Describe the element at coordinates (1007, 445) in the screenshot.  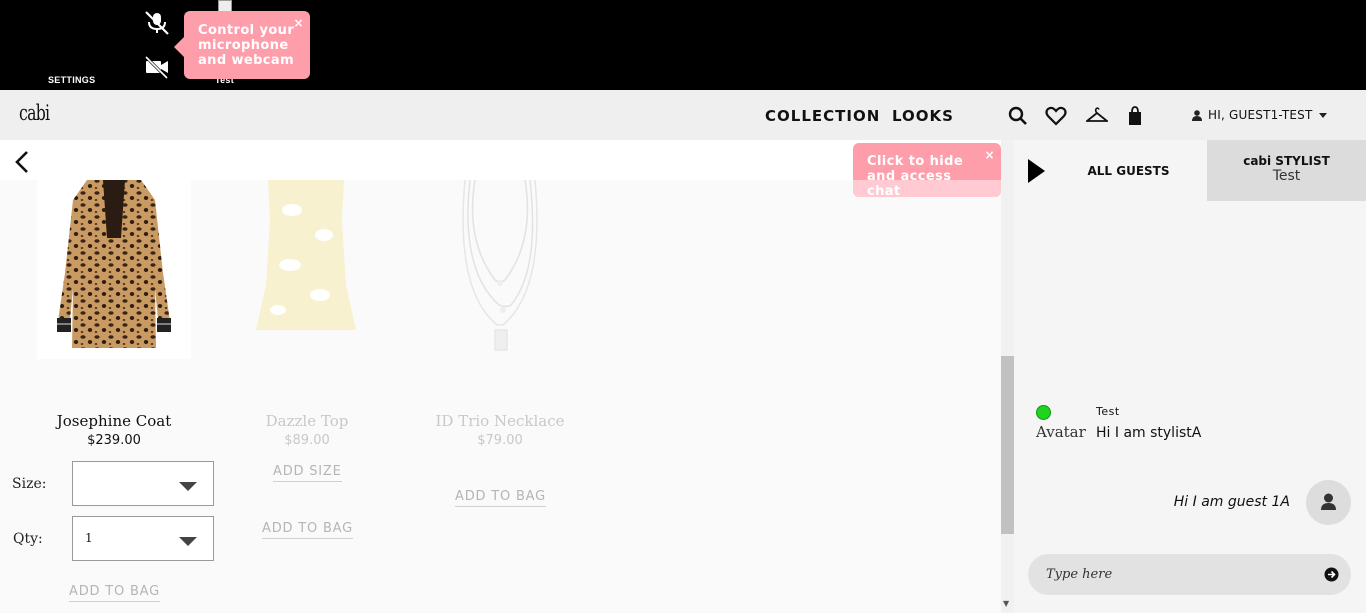
I see `scrollbar-thumb` at that location.